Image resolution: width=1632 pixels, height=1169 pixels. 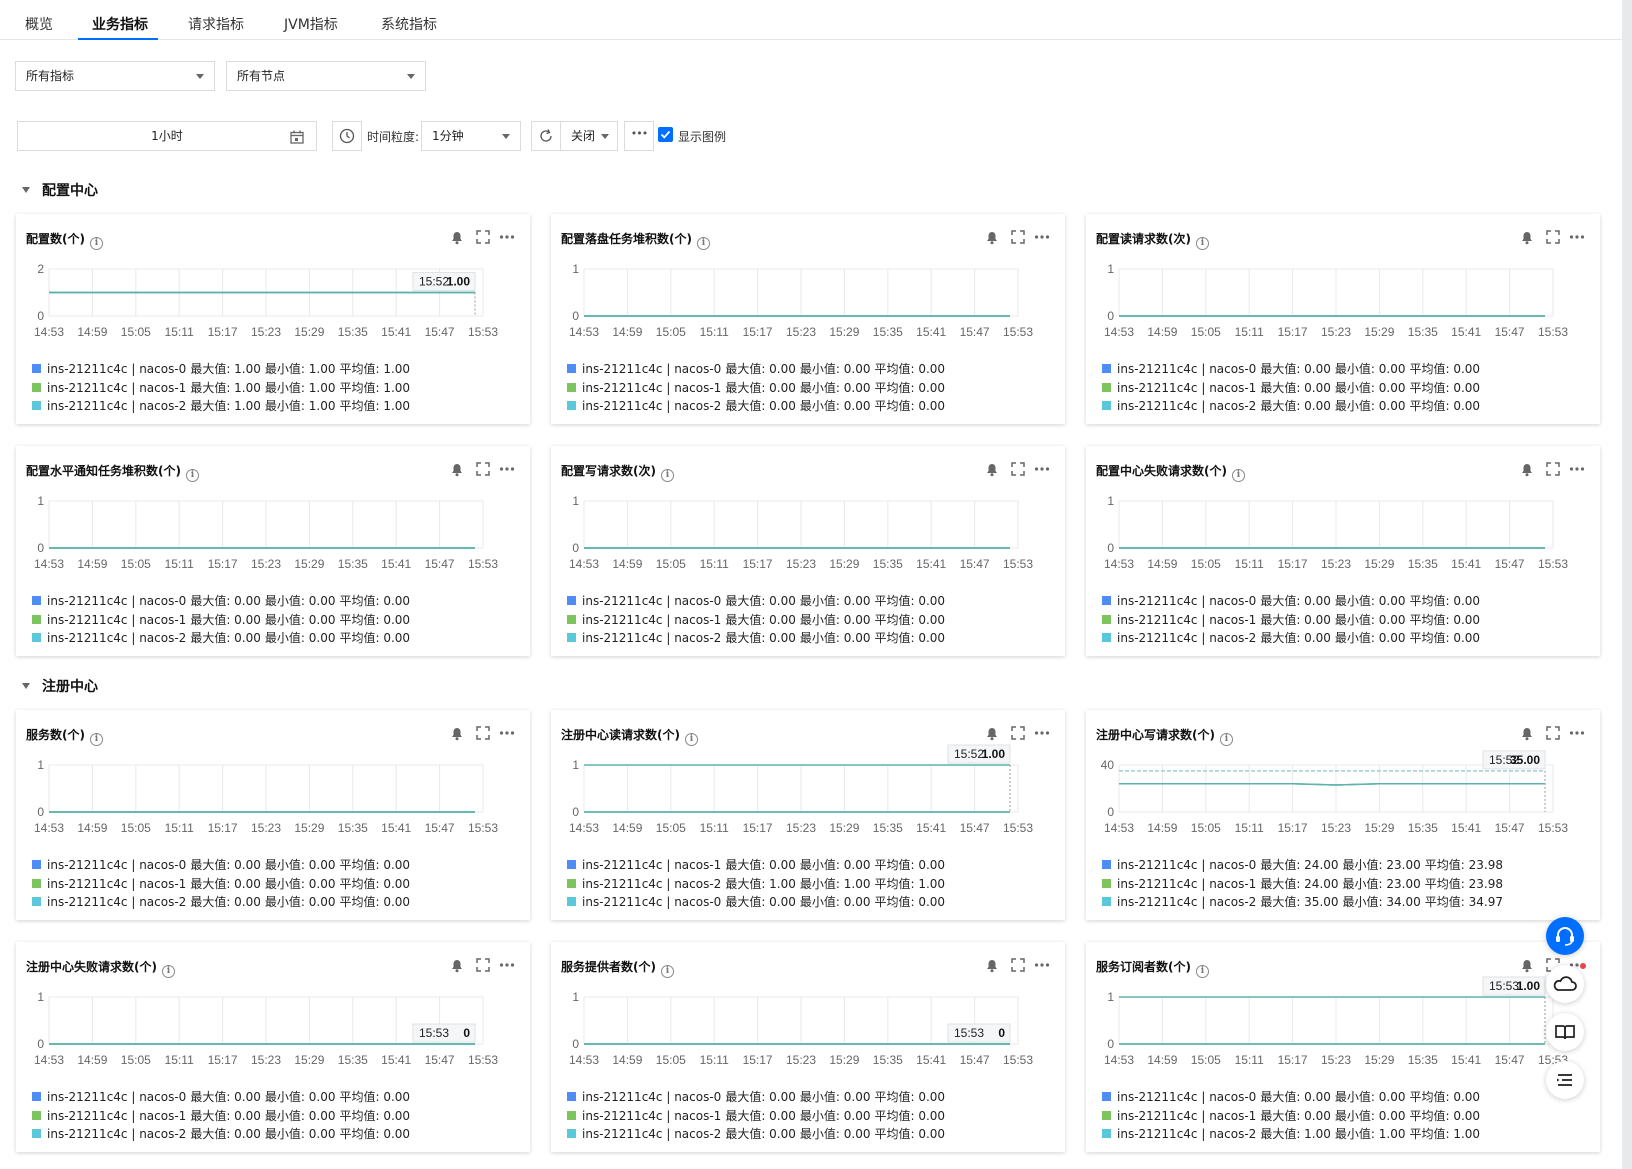 I want to click on section-title-config-center: 配置中心, so click(x=70, y=190).